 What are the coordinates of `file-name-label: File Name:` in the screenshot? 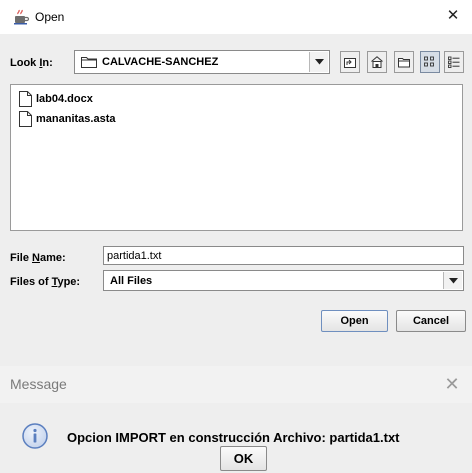 It's located at (38, 258).